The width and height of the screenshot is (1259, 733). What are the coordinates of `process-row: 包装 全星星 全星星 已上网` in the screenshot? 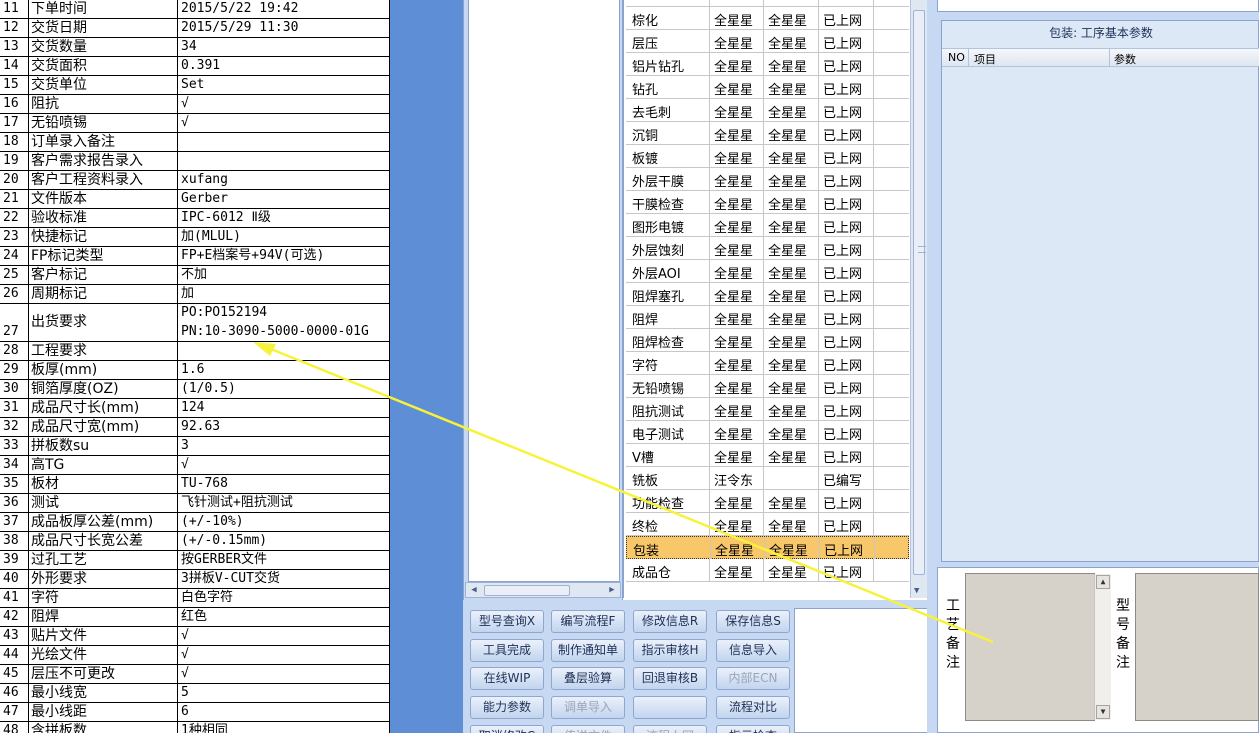 It's located at (767, 547).